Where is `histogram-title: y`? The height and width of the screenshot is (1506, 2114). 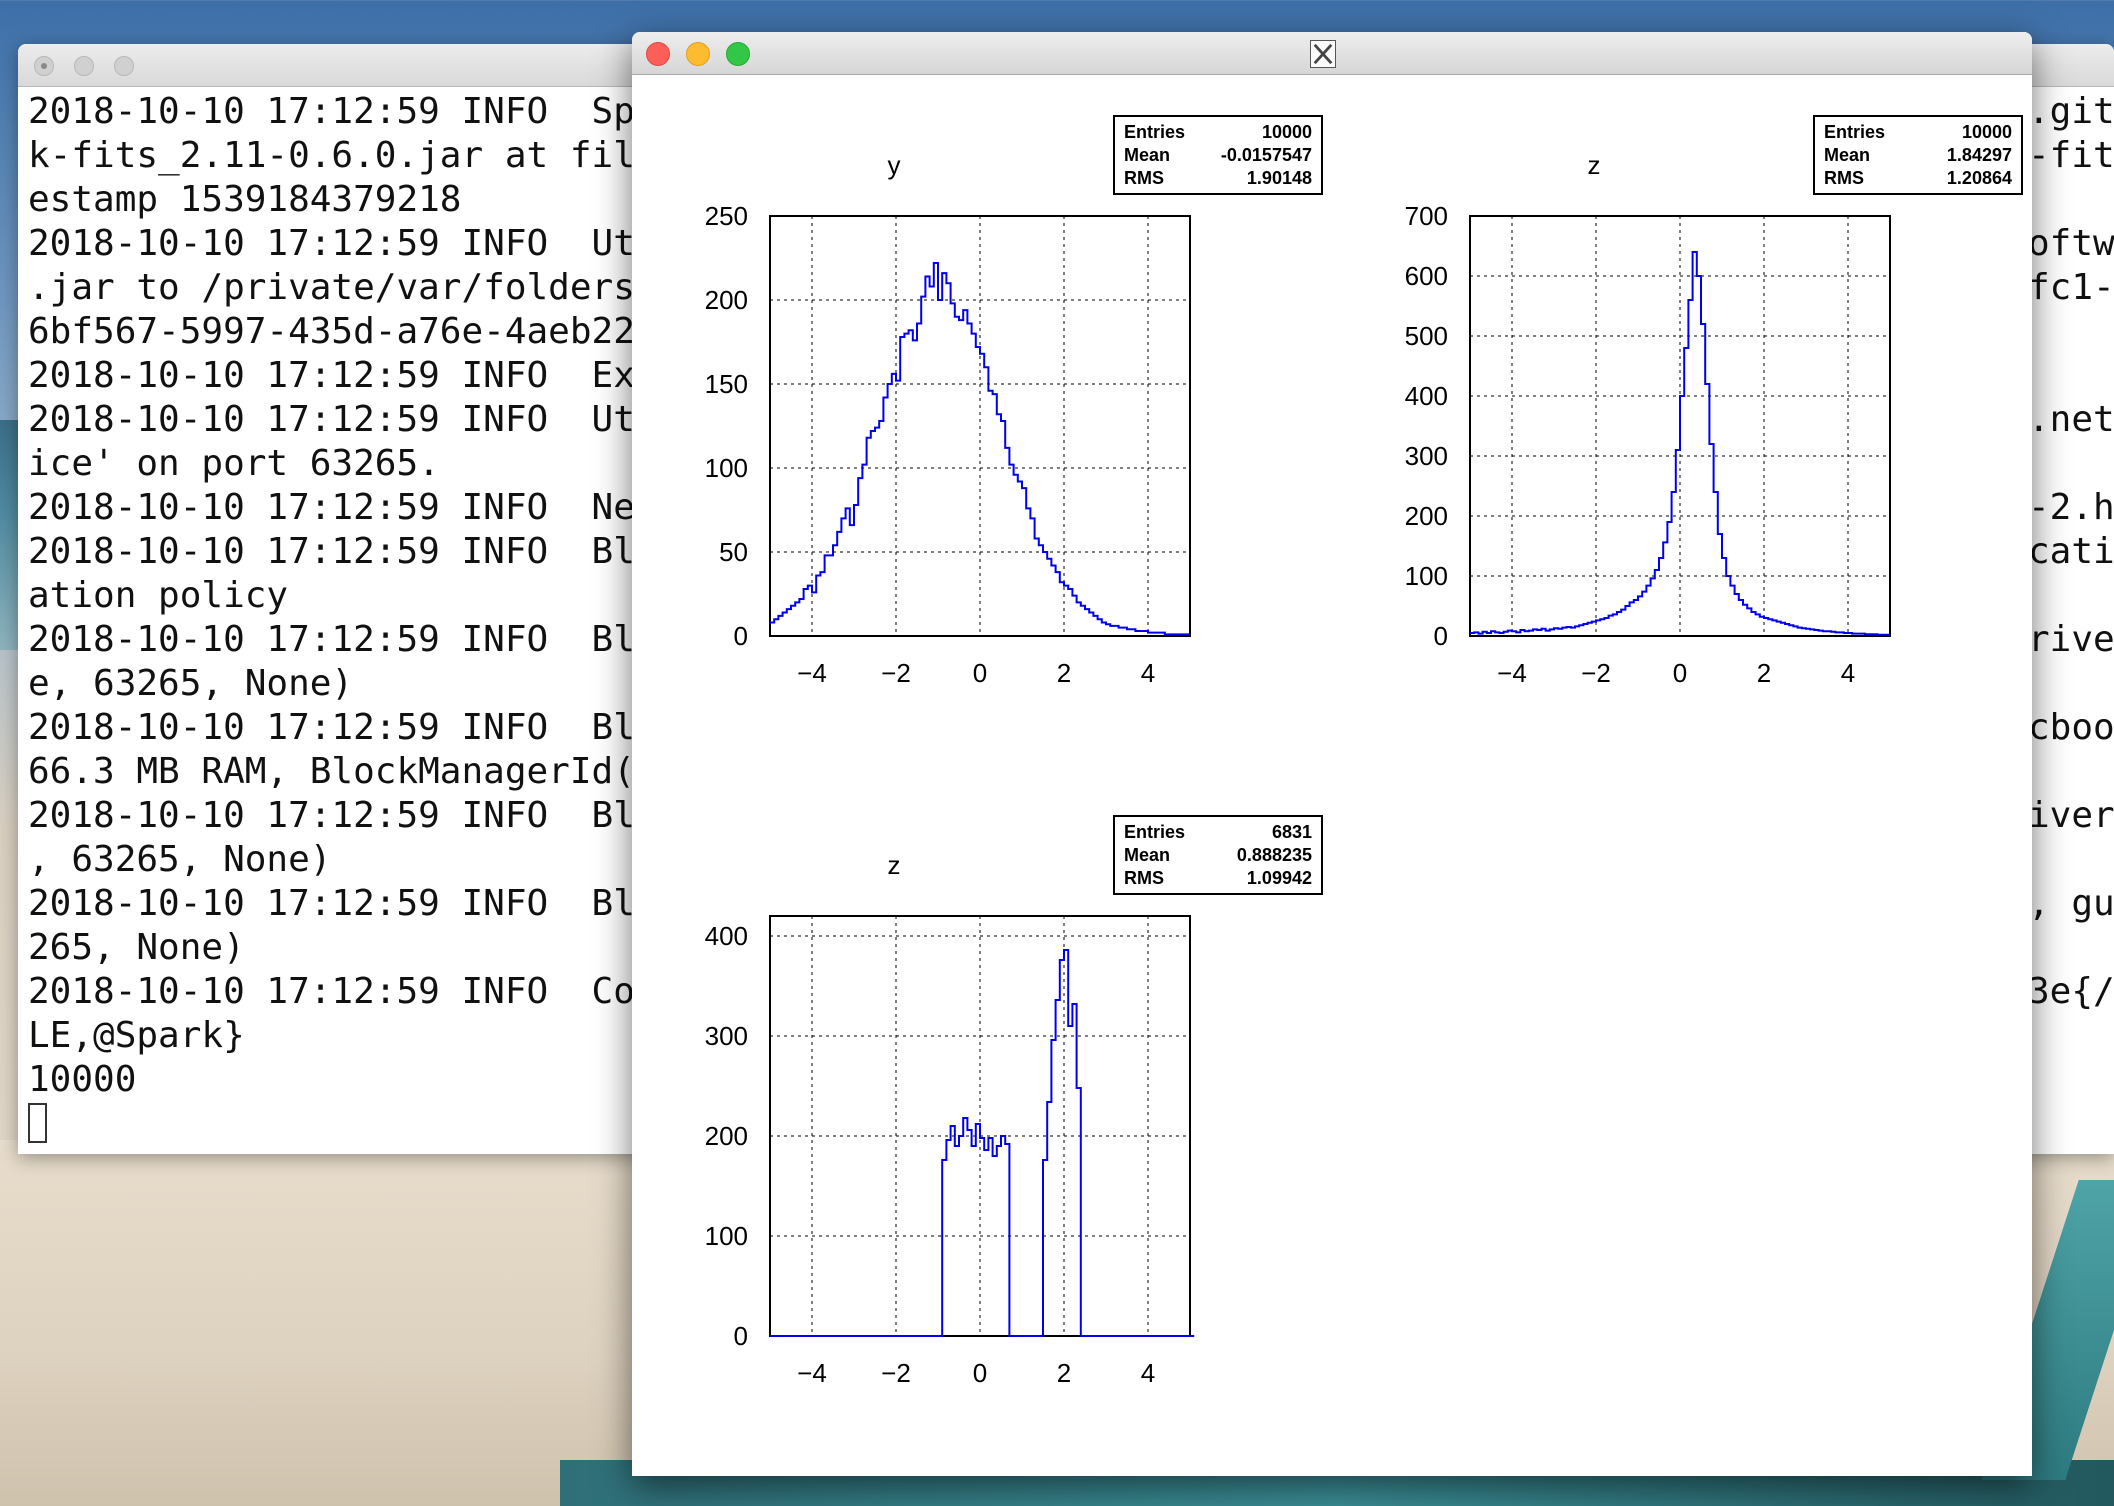
histogram-title: y is located at coordinates (894, 165).